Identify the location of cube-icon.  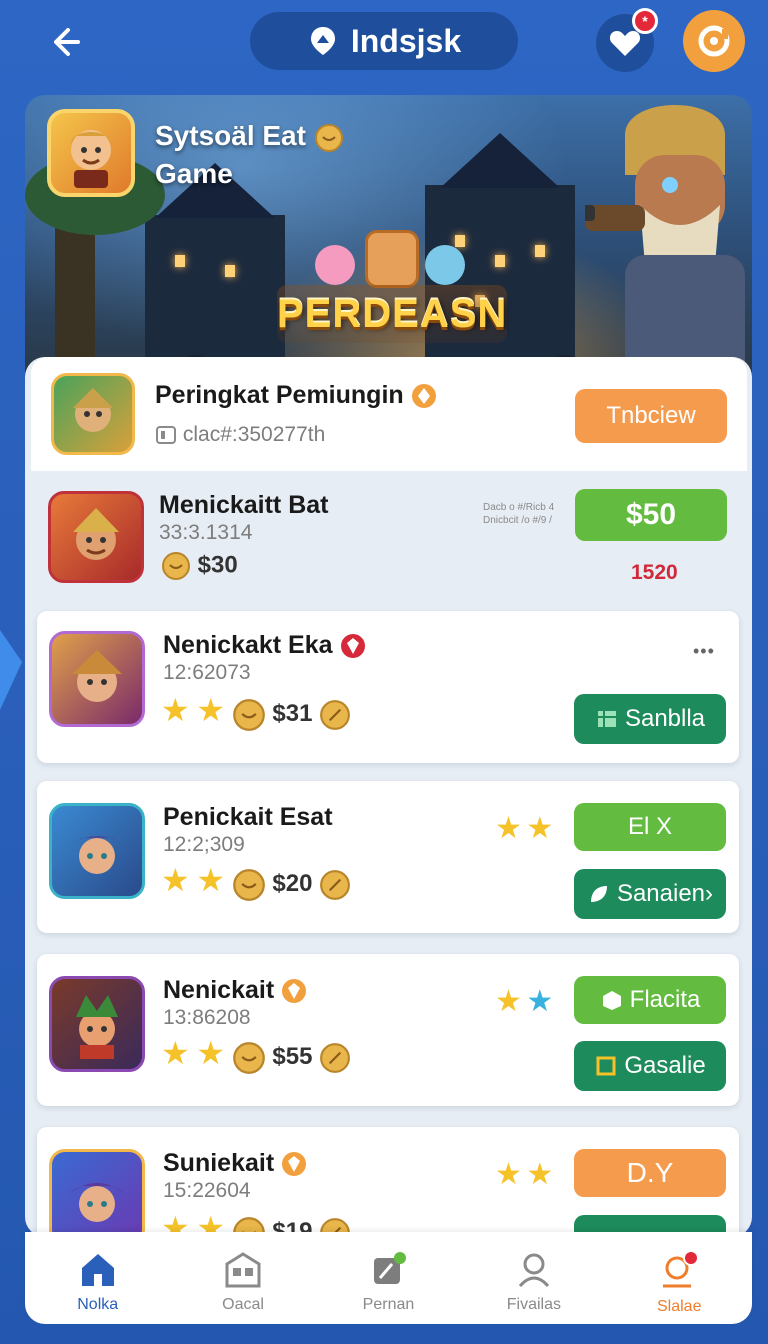
(606, 719).